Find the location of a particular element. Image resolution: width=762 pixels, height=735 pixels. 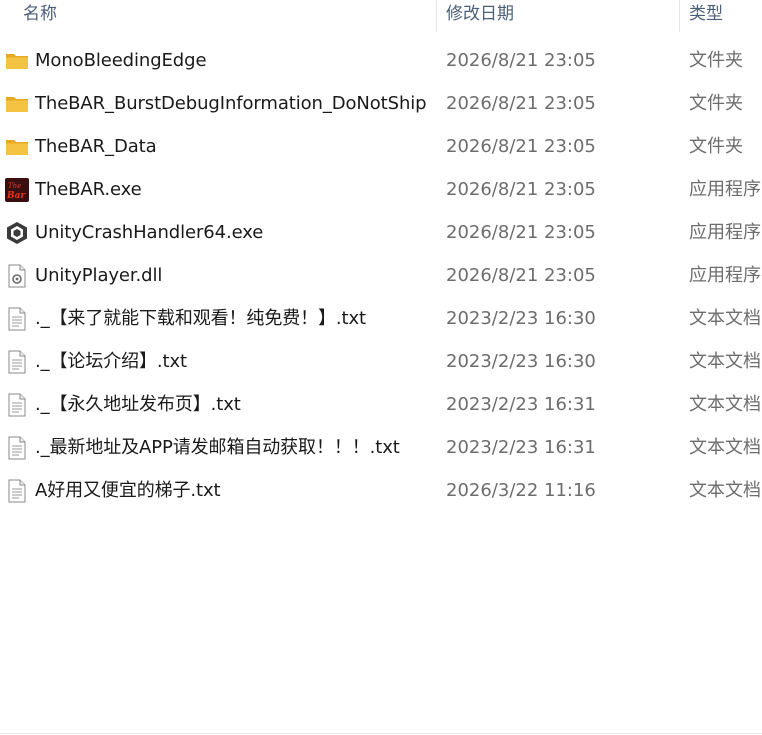

file-name: ._【论坛介绍】.txt is located at coordinates (111, 361).